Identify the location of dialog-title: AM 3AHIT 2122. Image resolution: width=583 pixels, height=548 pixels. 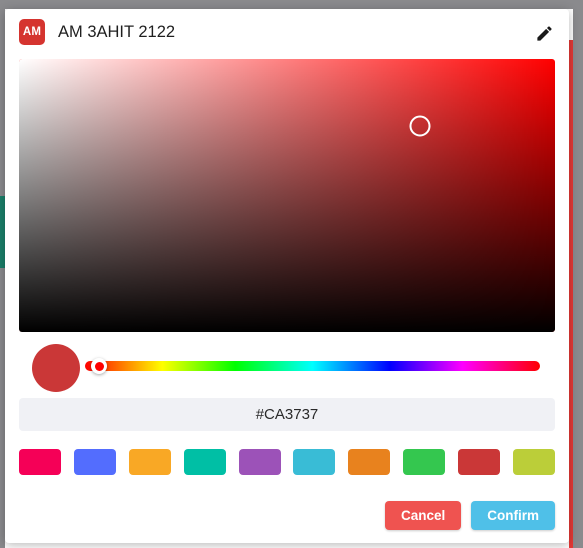
(117, 31).